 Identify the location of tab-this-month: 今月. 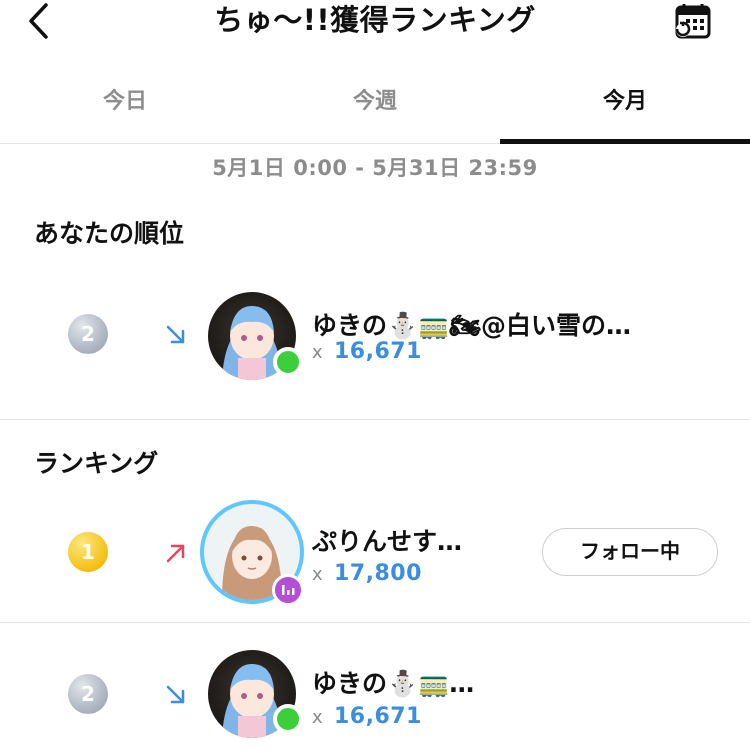
(625, 109).